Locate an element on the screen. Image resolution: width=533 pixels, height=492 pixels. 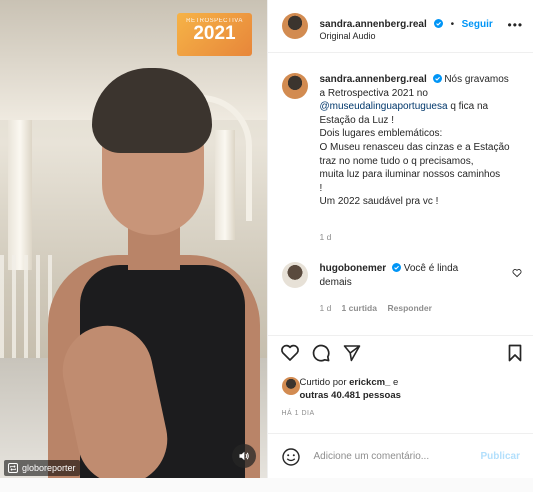
page-background is located at coordinates (266, 485).